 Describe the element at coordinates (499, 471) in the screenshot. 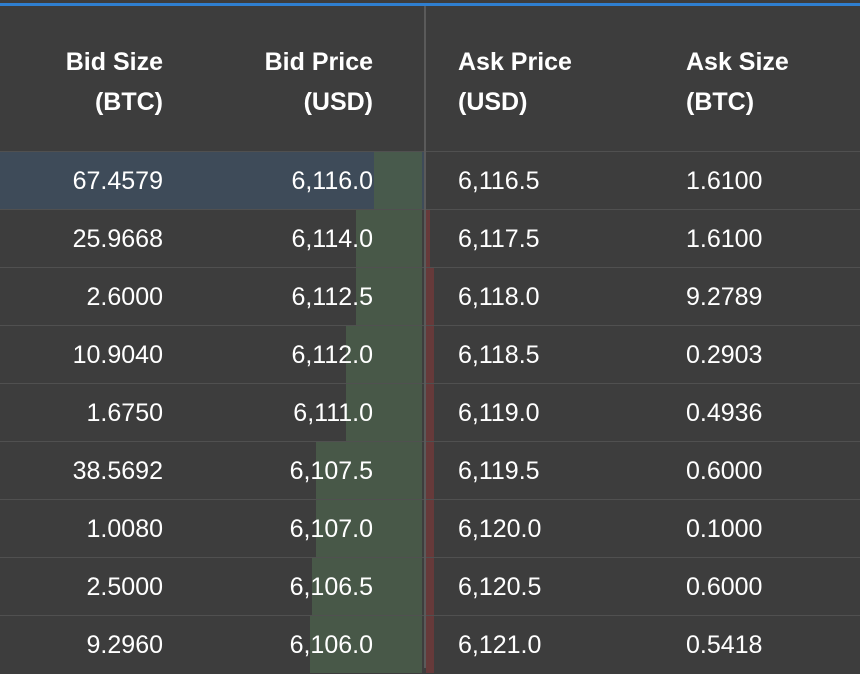

I see `ask-price-cell: 6,119.5` at that location.